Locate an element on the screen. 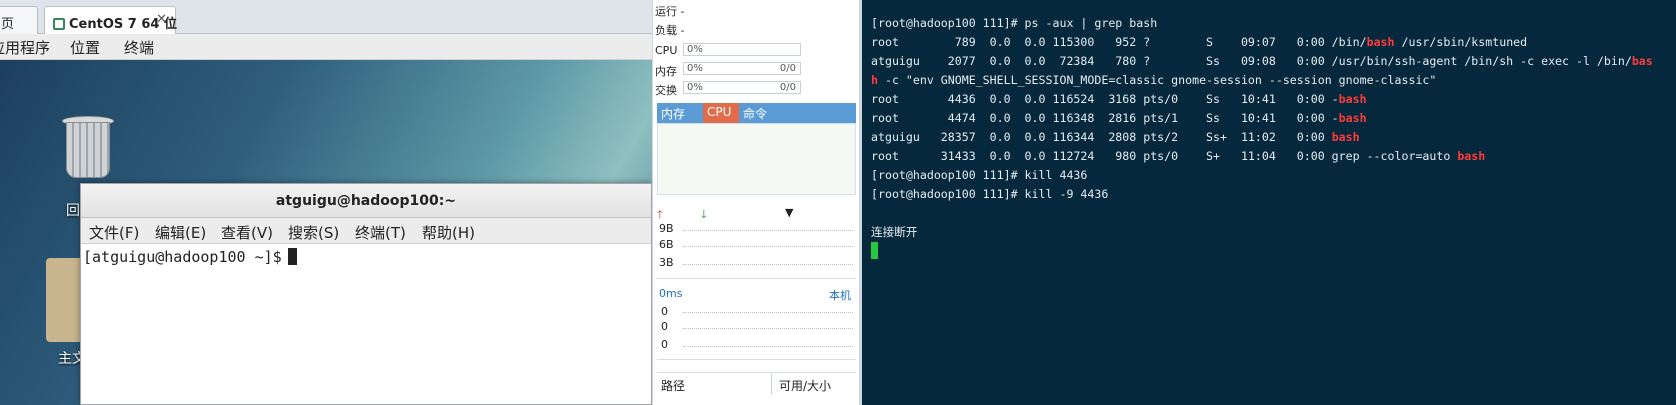 This screenshot has height=405, width=1676. menu-file: 文件(F) is located at coordinates (114, 232).